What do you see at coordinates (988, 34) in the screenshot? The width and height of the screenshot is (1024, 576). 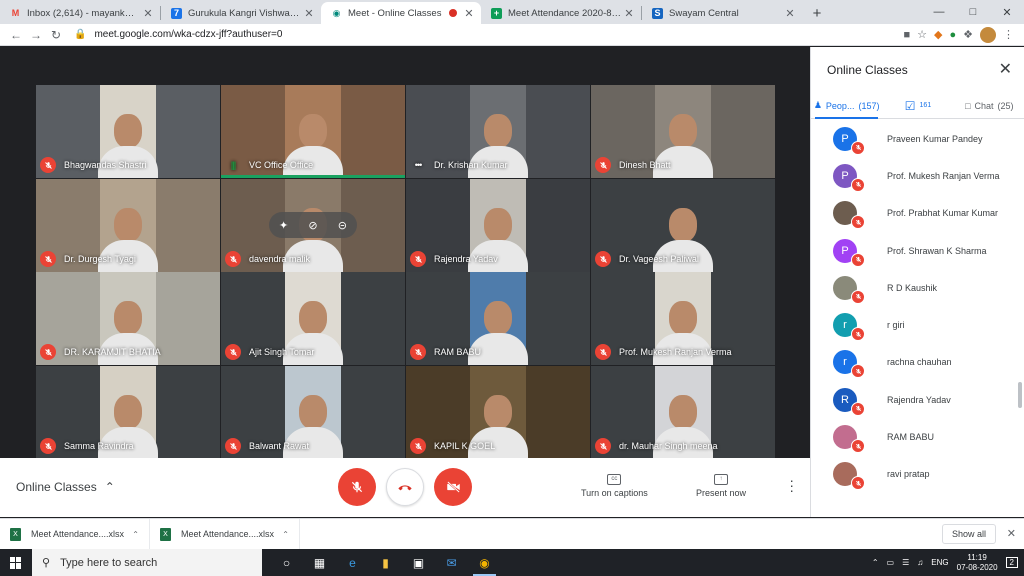 I see `profile-avatar` at bounding box center [988, 34].